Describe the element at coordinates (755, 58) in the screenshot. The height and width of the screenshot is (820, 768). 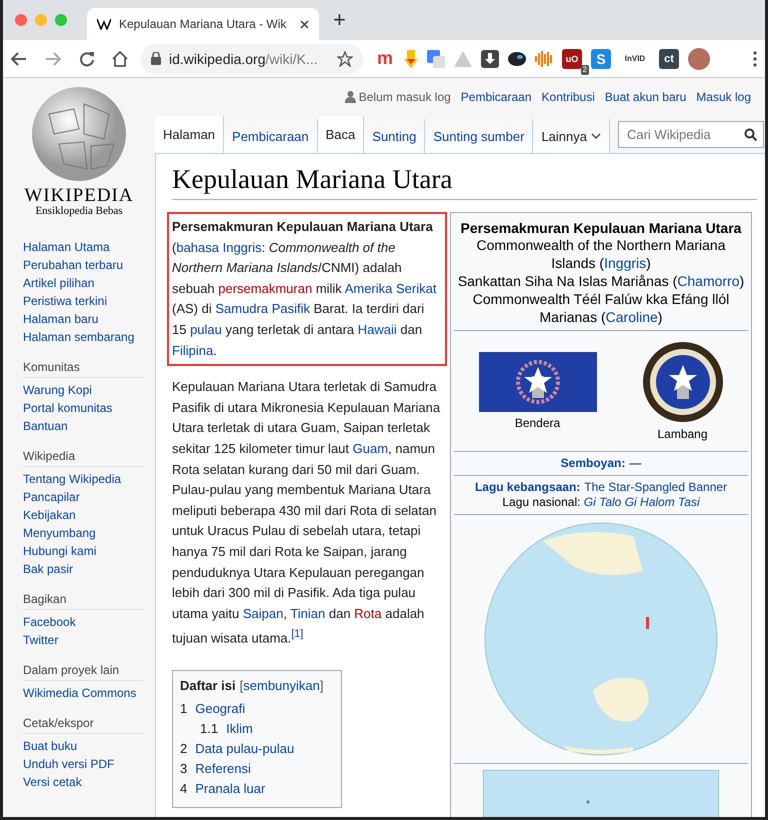
I see `more-menu-icon` at that location.